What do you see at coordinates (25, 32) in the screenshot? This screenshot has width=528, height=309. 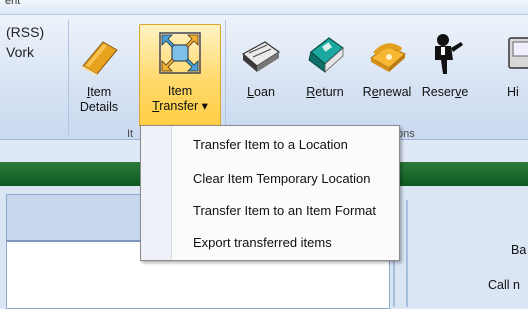 I see `rss-button: (RSS)` at bounding box center [25, 32].